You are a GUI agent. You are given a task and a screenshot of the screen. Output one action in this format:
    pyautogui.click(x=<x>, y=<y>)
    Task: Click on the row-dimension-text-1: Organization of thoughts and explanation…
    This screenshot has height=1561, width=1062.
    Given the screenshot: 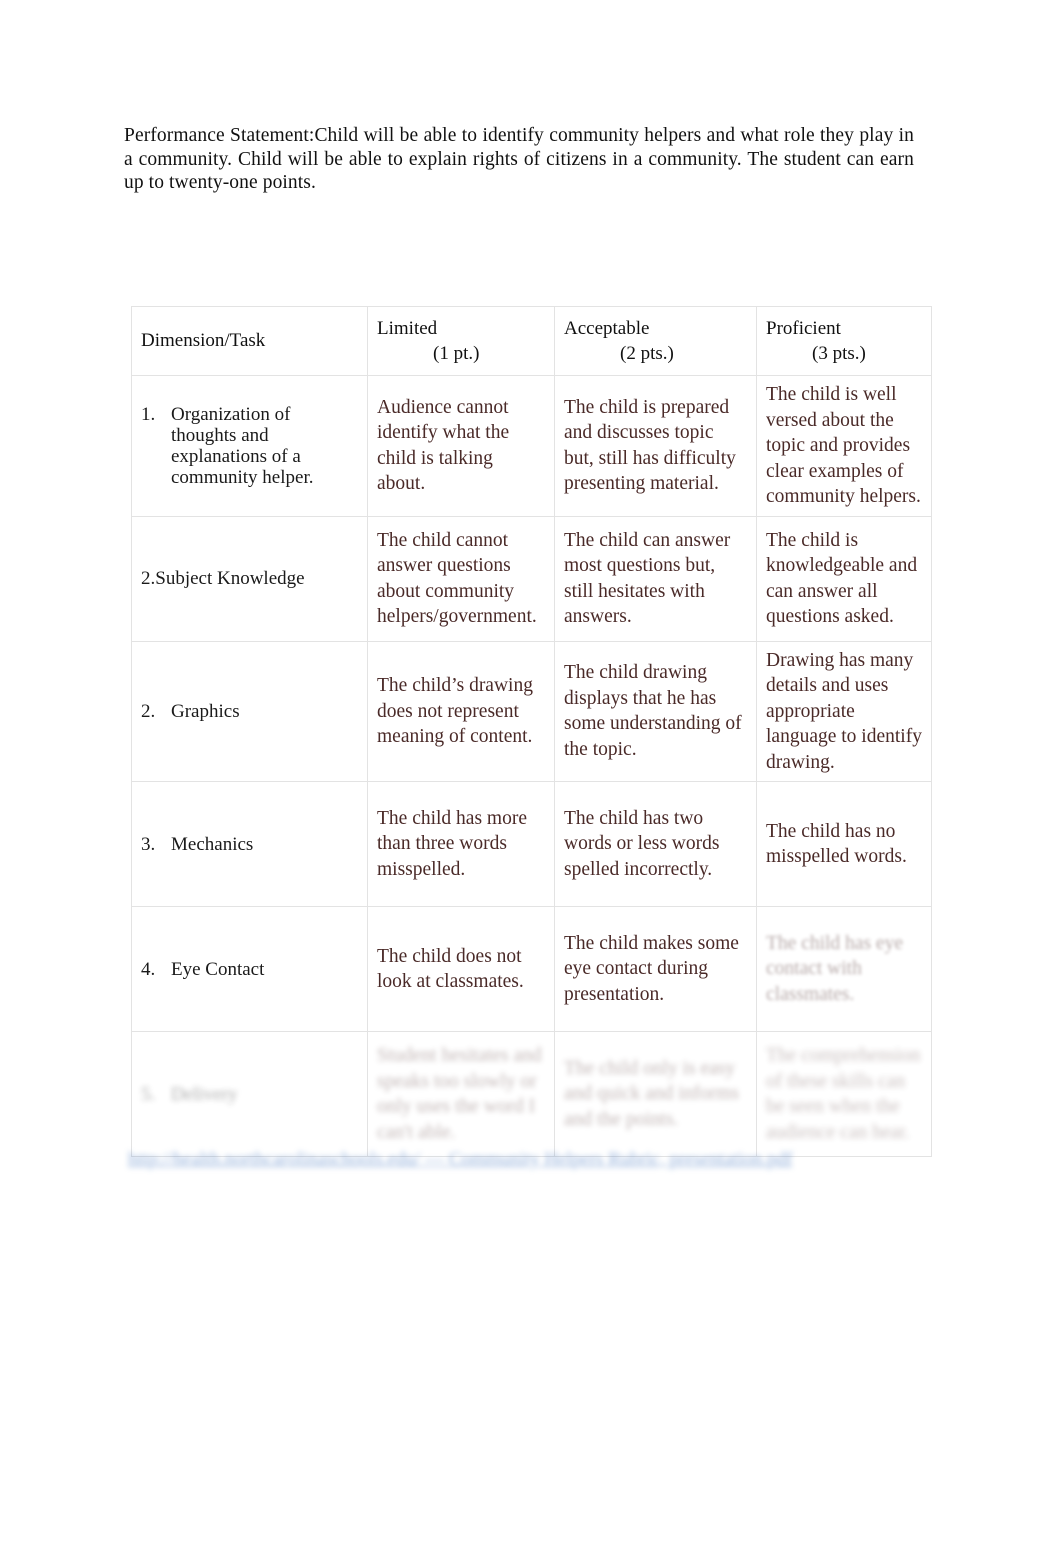 What is the action you would take?
    pyautogui.click(x=242, y=445)
    